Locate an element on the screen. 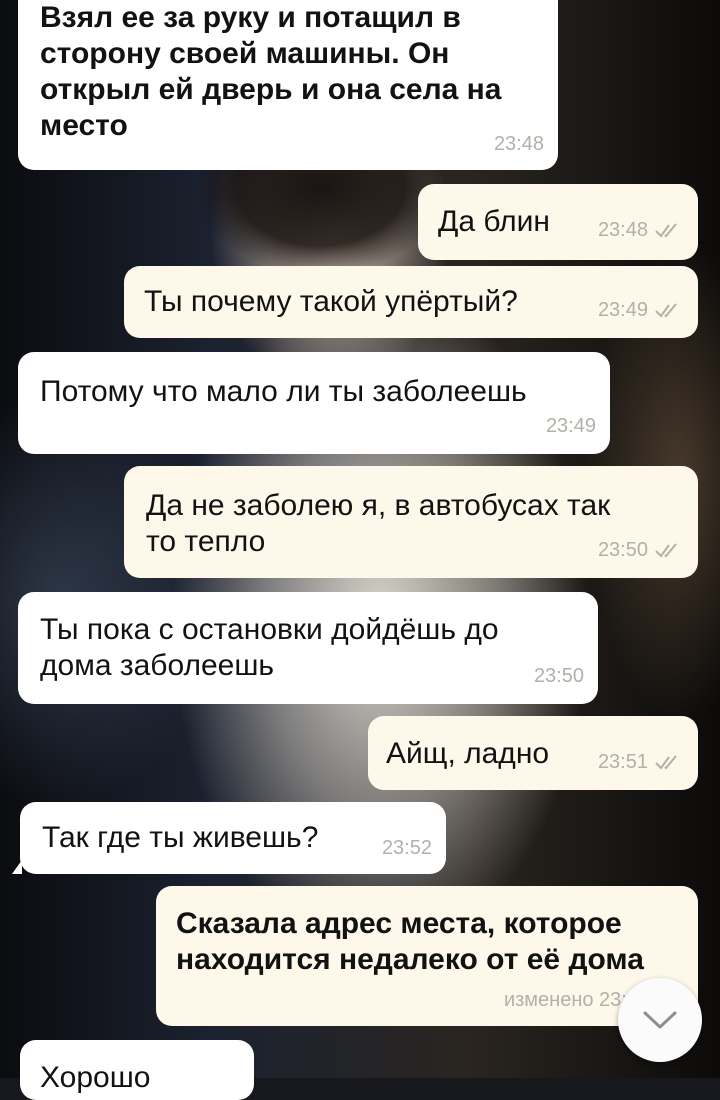 The width and height of the screenshot is (720, 1100). message-text: Ты почему такой упёртый? is located at coordinates (331, 301).